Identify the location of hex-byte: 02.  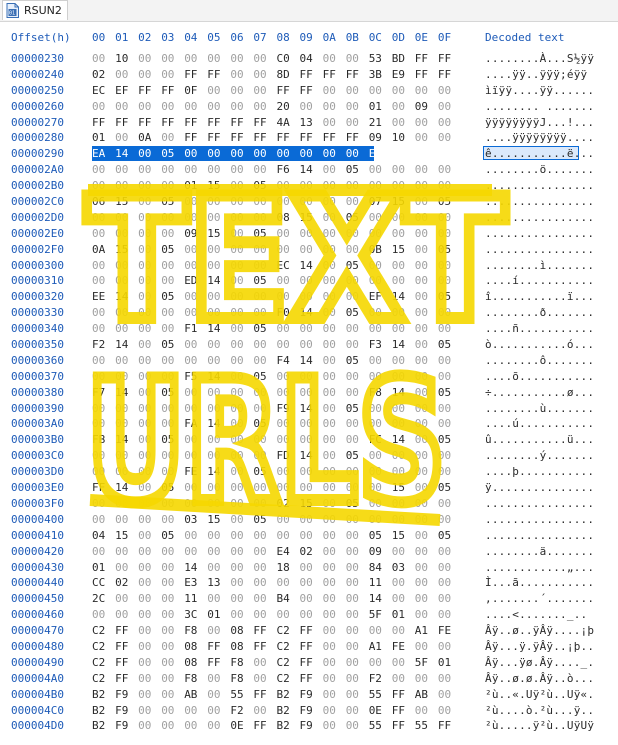
(306, 552).